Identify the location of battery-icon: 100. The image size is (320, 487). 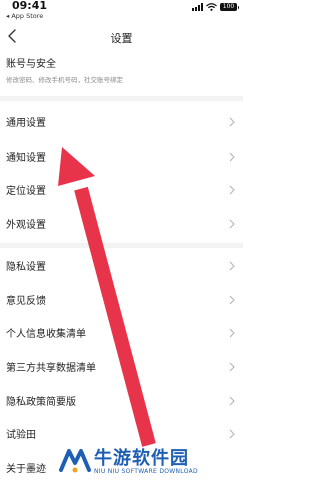
(229, 7).